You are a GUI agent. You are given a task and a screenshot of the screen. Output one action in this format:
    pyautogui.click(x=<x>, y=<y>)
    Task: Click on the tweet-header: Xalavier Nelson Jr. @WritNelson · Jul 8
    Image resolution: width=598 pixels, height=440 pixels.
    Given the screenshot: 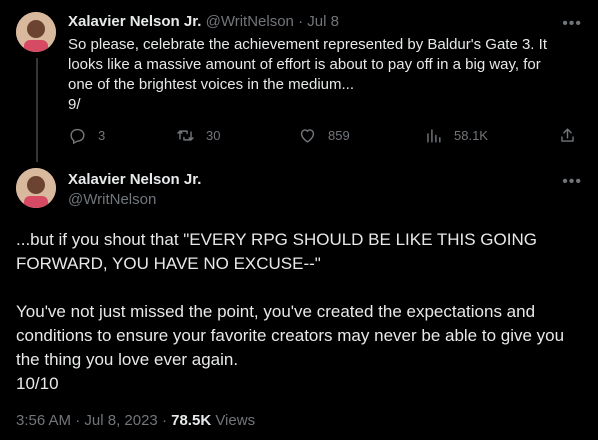 What is the action you would take?
    pyautogui.click(x=203, y=22)
    